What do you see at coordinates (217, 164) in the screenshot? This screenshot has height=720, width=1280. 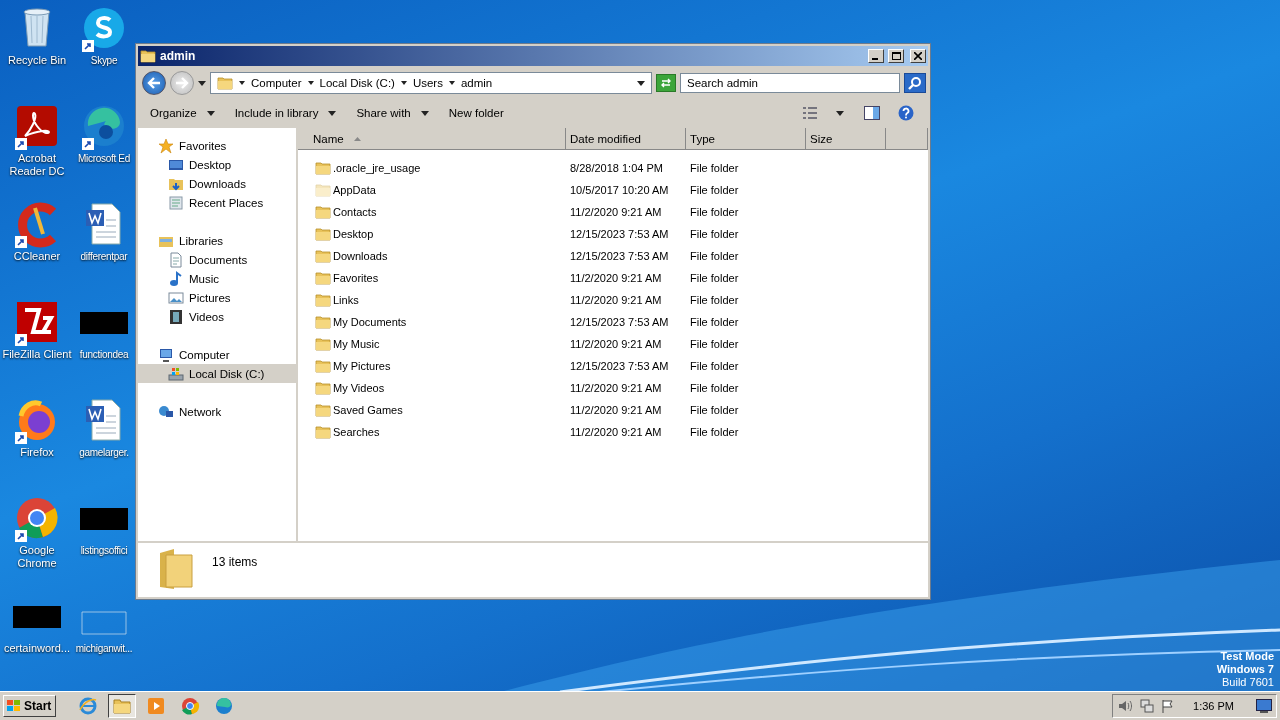 I see `nav-tree-item: Desktop` at bounding box center [217, 164].